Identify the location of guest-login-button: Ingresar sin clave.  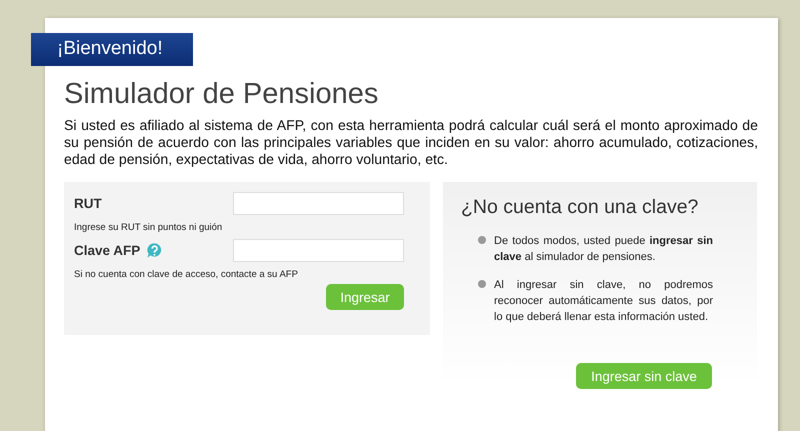
(644, 376).